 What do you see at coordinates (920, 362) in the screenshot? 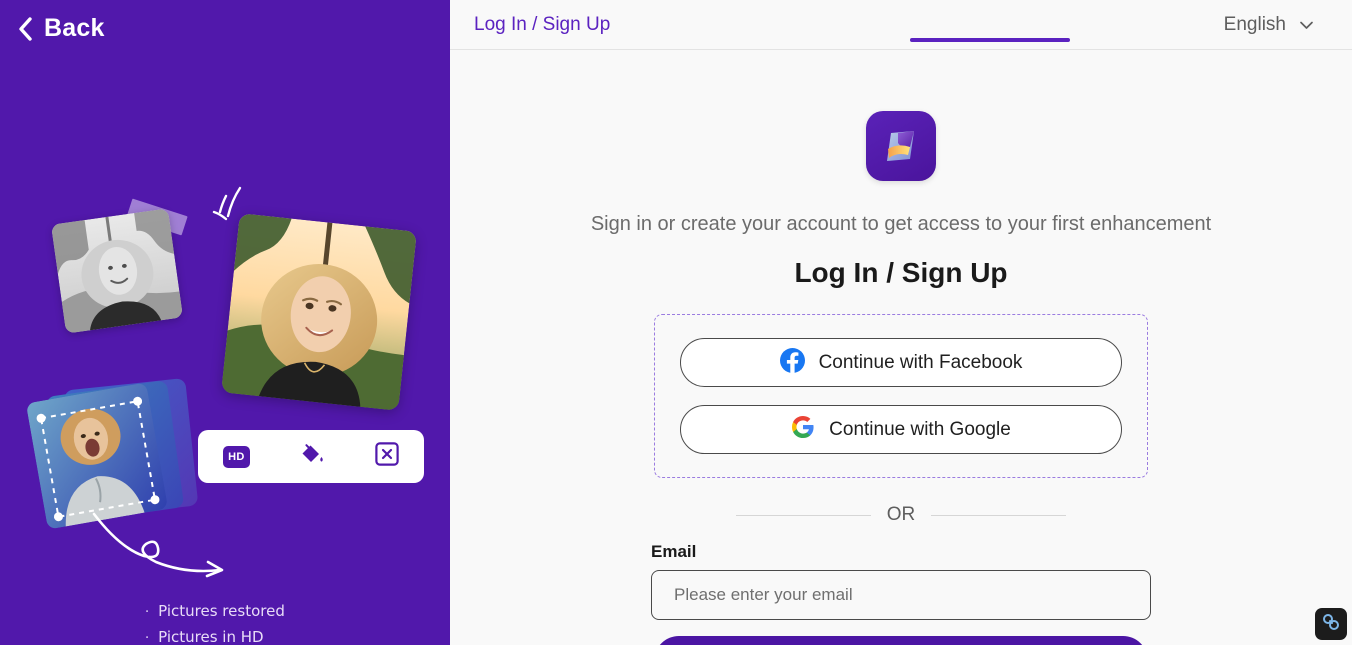
I see `social-button-label: Continue with Facebook` at bounding box center [920, 362].